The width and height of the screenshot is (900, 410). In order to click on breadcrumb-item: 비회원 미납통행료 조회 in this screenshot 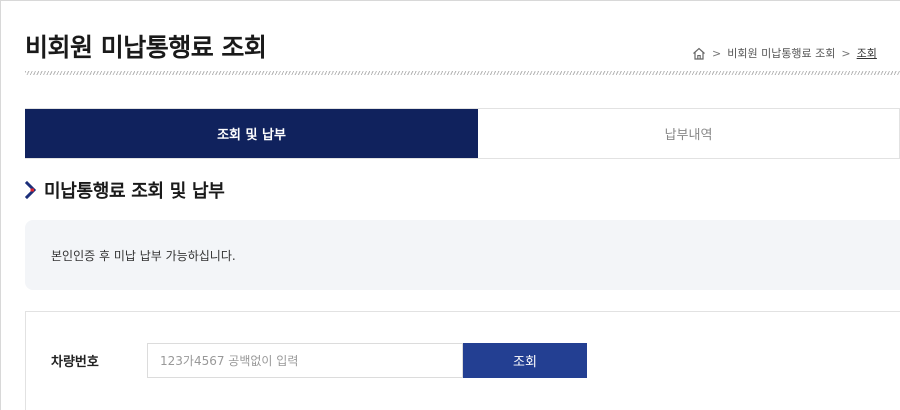, I will do `click(781, 53)`.